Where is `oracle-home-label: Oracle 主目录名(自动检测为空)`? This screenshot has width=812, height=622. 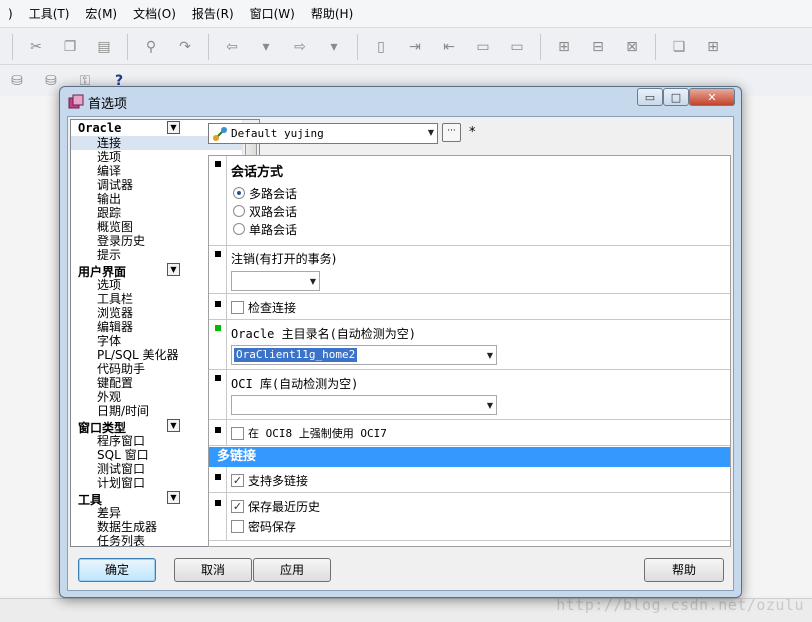
oracle-home-label: Oracle 主目录名(自动检测为空) is located at coordinates (324, 334).